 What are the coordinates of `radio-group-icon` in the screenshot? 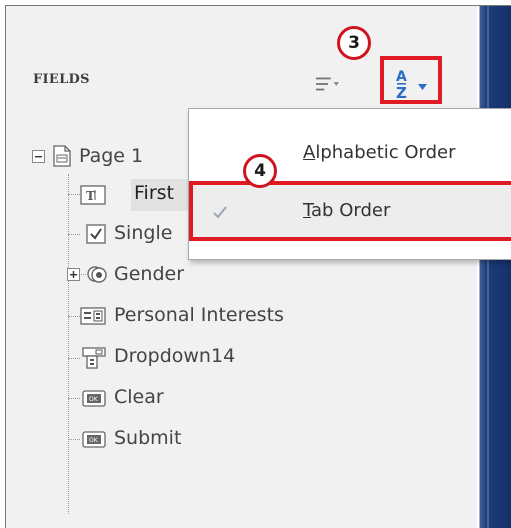 It's located at (97, 274).